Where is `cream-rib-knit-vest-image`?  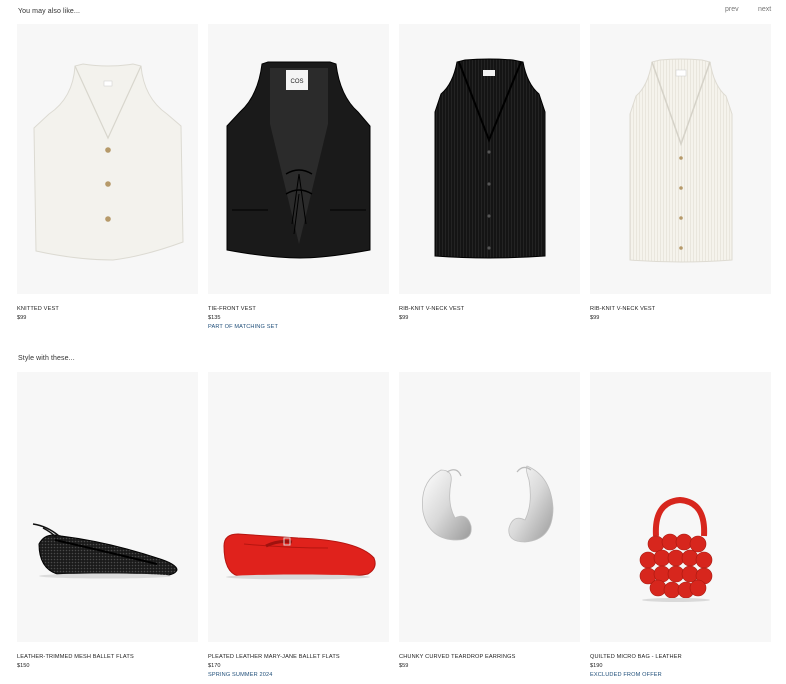 cream-rib-knit-vest-image is located at coordinates (681, 160).